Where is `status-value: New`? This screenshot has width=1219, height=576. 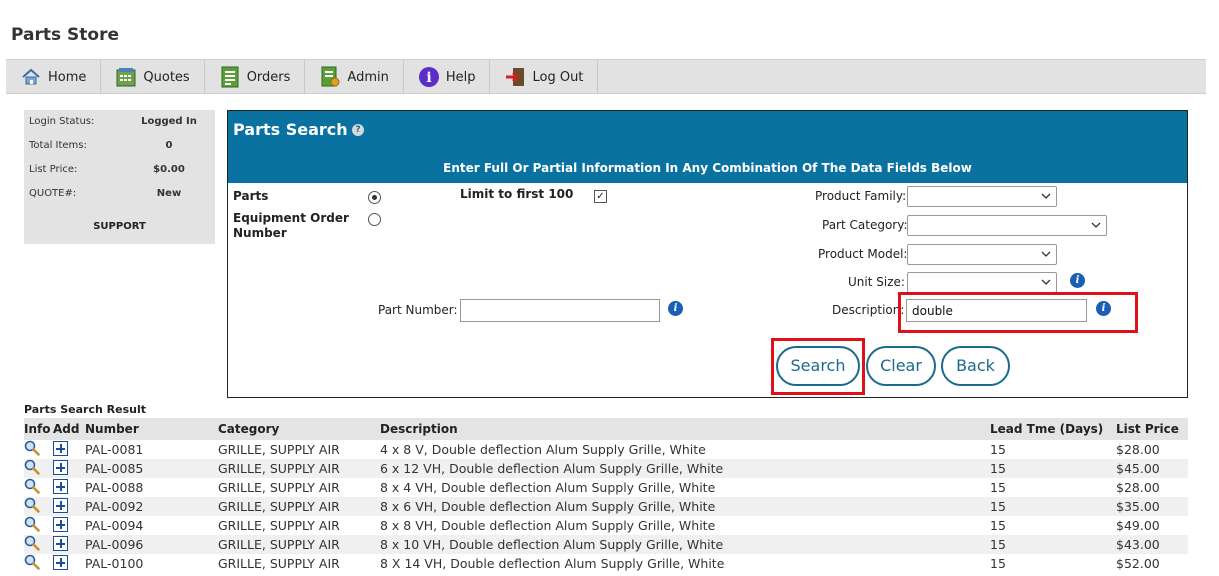
status-value: New is located at coordinates (169, 193).